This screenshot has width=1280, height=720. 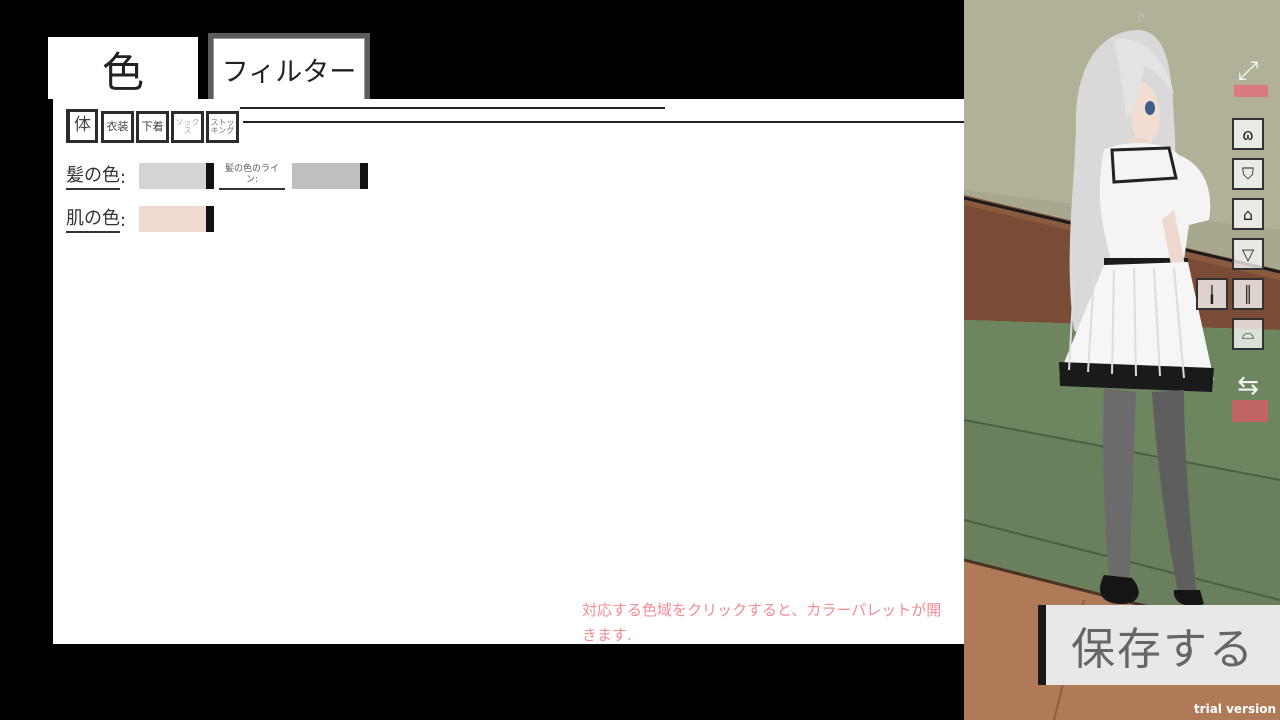 What do you see at coordinates (252, 176) in the screenshot?
I see `hair-line-color-label: 髪の色のライン:` at bounding box center [252, 176].